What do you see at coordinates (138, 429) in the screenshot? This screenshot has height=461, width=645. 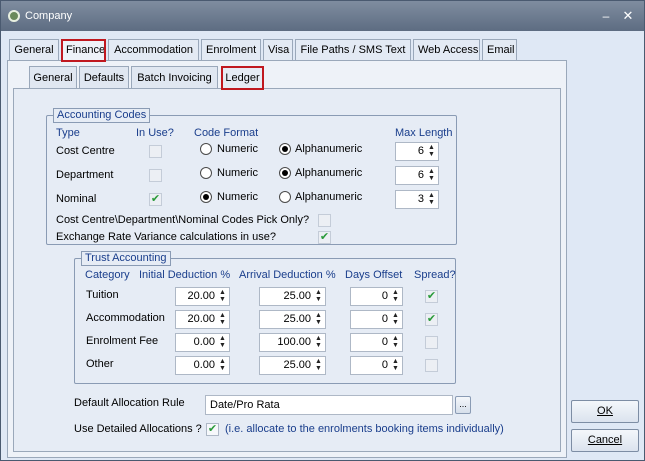 I see `detailed-allocations-label: Use Detailed Allocations ?` at bounding box center [138, 429].